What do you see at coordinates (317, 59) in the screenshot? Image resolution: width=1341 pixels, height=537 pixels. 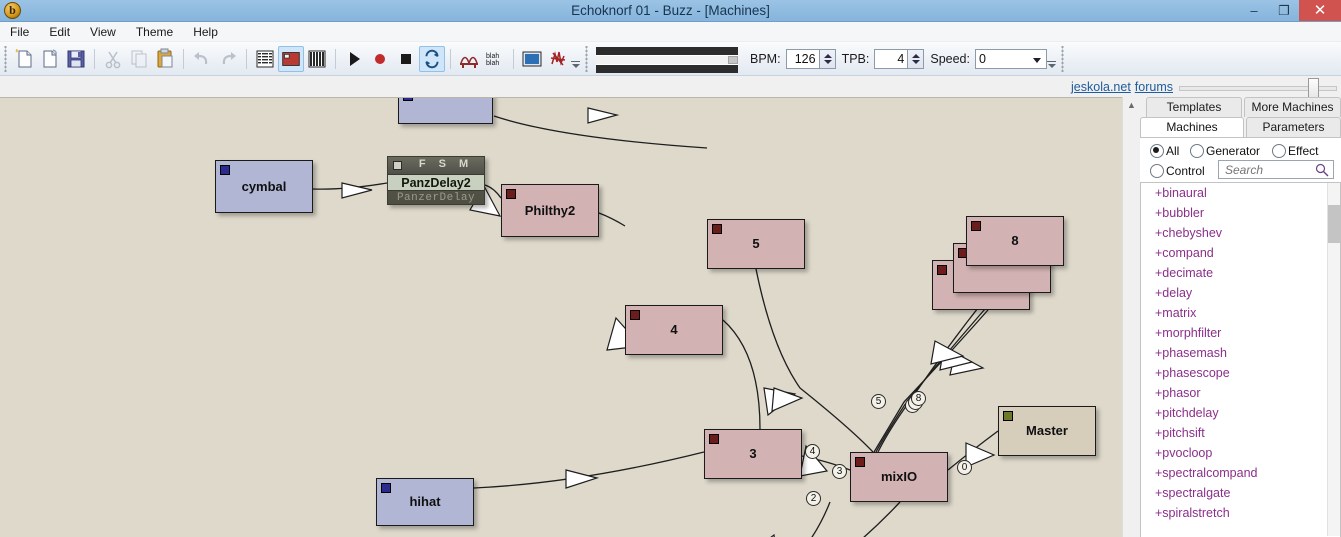 I see `sequence-view-icon` at bounding box center [317, 59].